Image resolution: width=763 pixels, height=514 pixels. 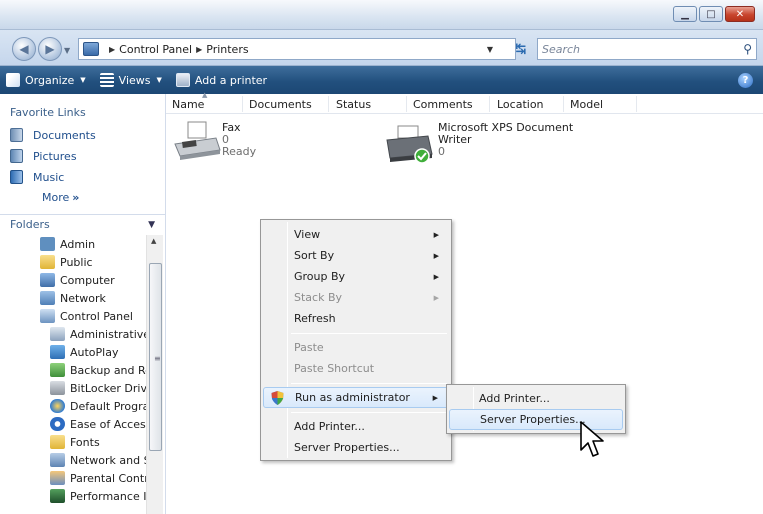 What do you see at coordinates (67, 50) in the screenshot?
I see `recent-pages-dropdown: ▼` at bounding box center [67, 50].